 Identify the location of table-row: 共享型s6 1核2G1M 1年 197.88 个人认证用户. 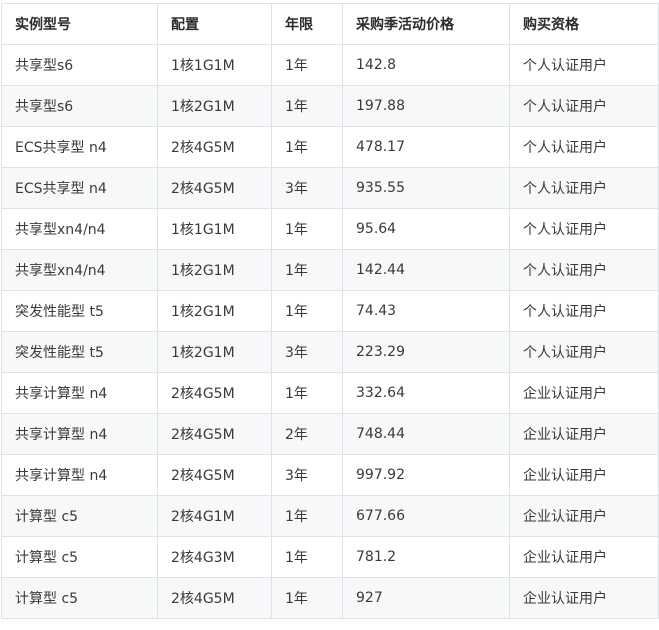
(330, 106).